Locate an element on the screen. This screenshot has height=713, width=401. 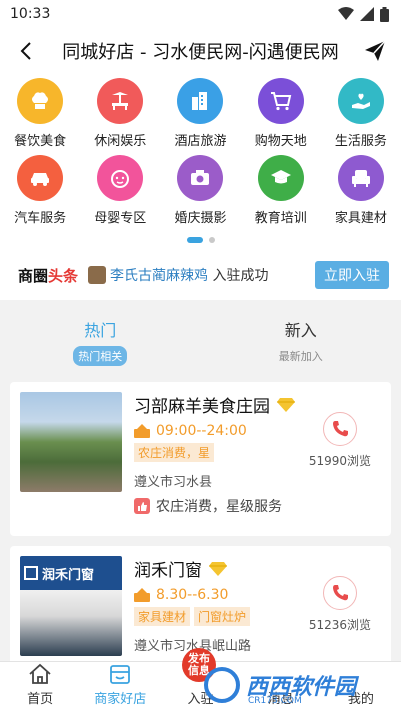
shop-address: 遵义市习水县岷山路 is located at coordinates (193, 646).